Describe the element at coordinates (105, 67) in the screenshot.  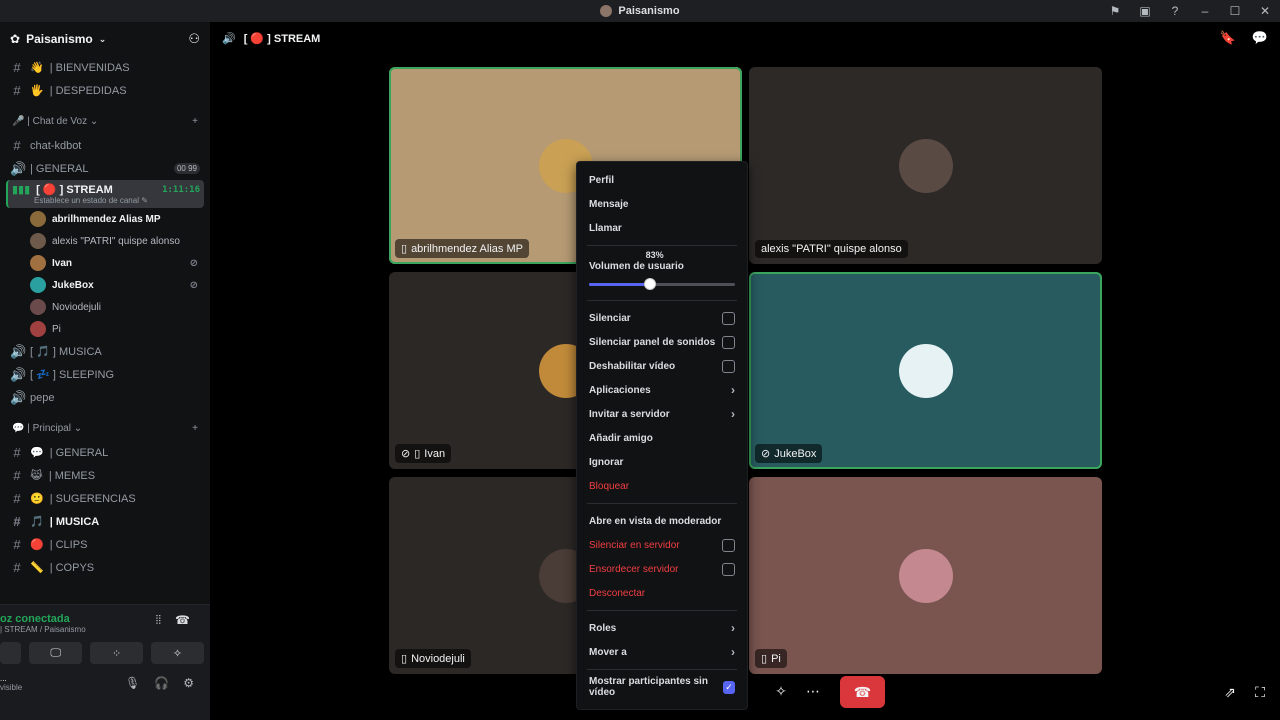
I see `channel-item: # 👋 | BIENVENIDAS` at that location.